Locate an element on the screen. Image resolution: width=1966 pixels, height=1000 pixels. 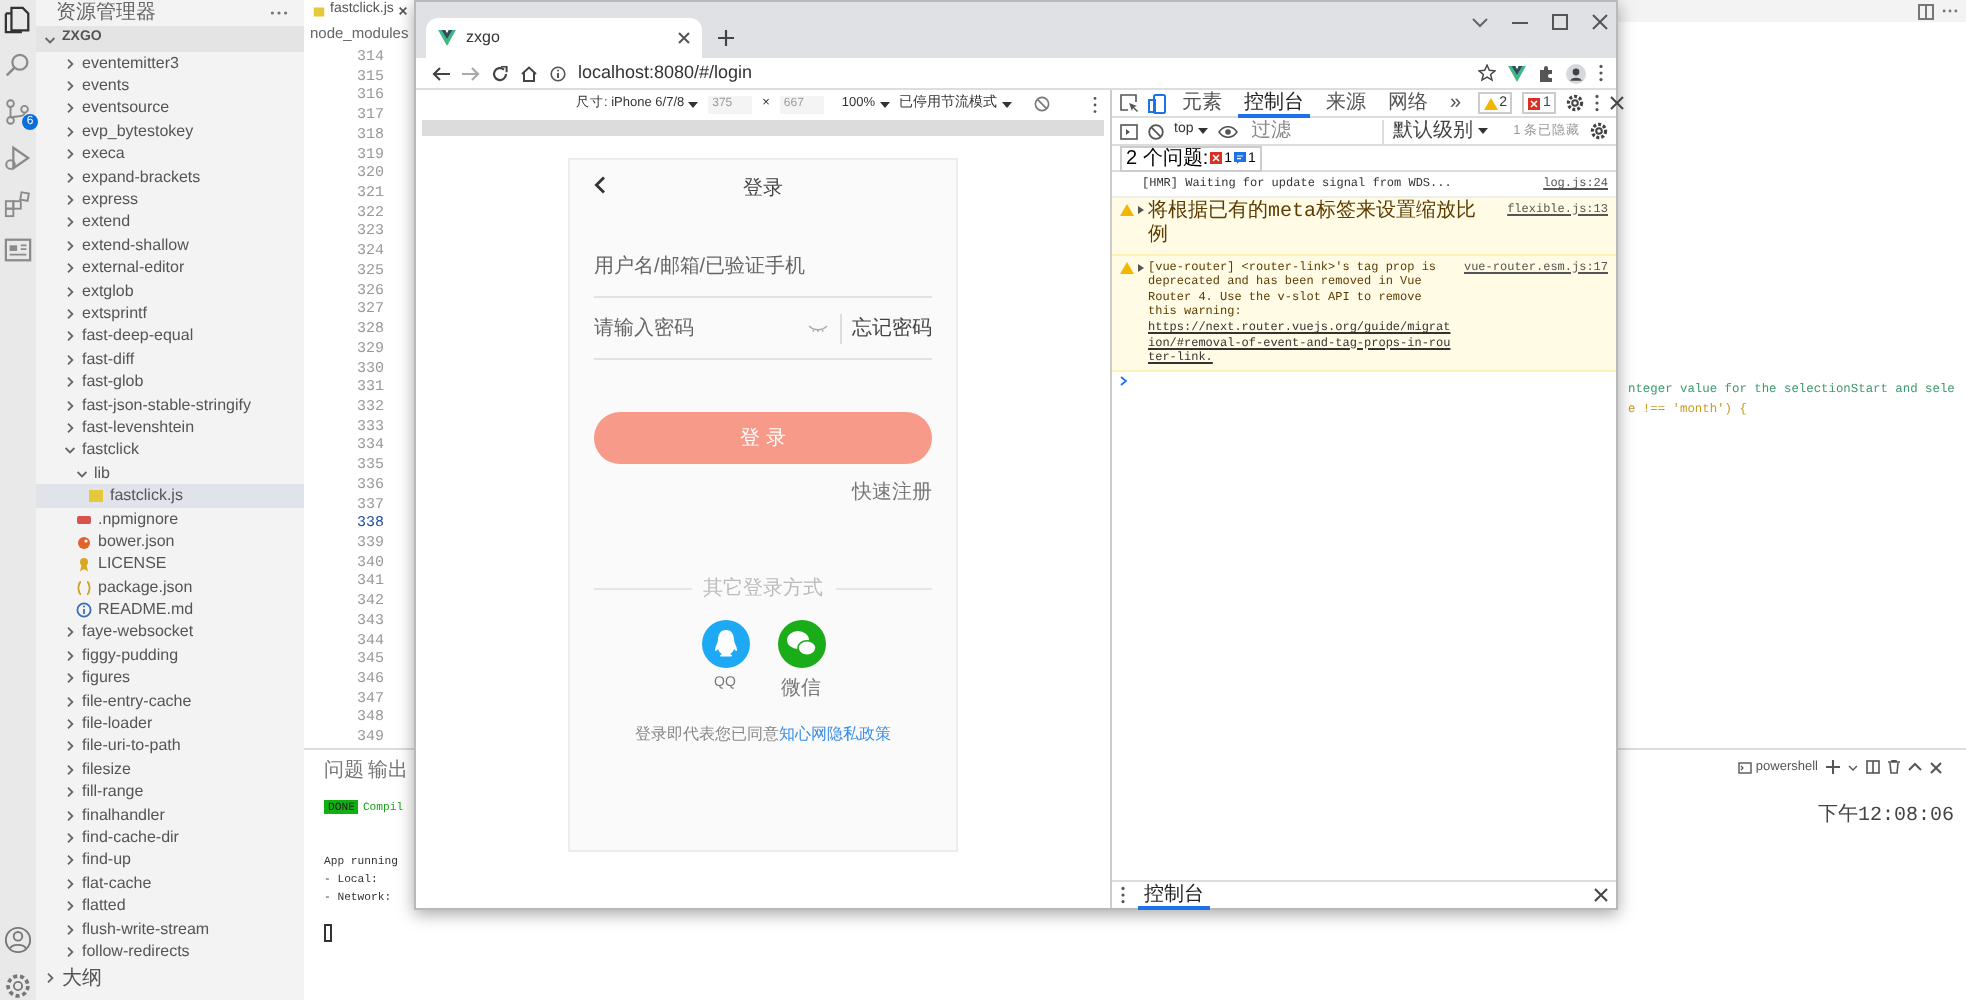
file-item: README.md is located at coordinates (170, 610).